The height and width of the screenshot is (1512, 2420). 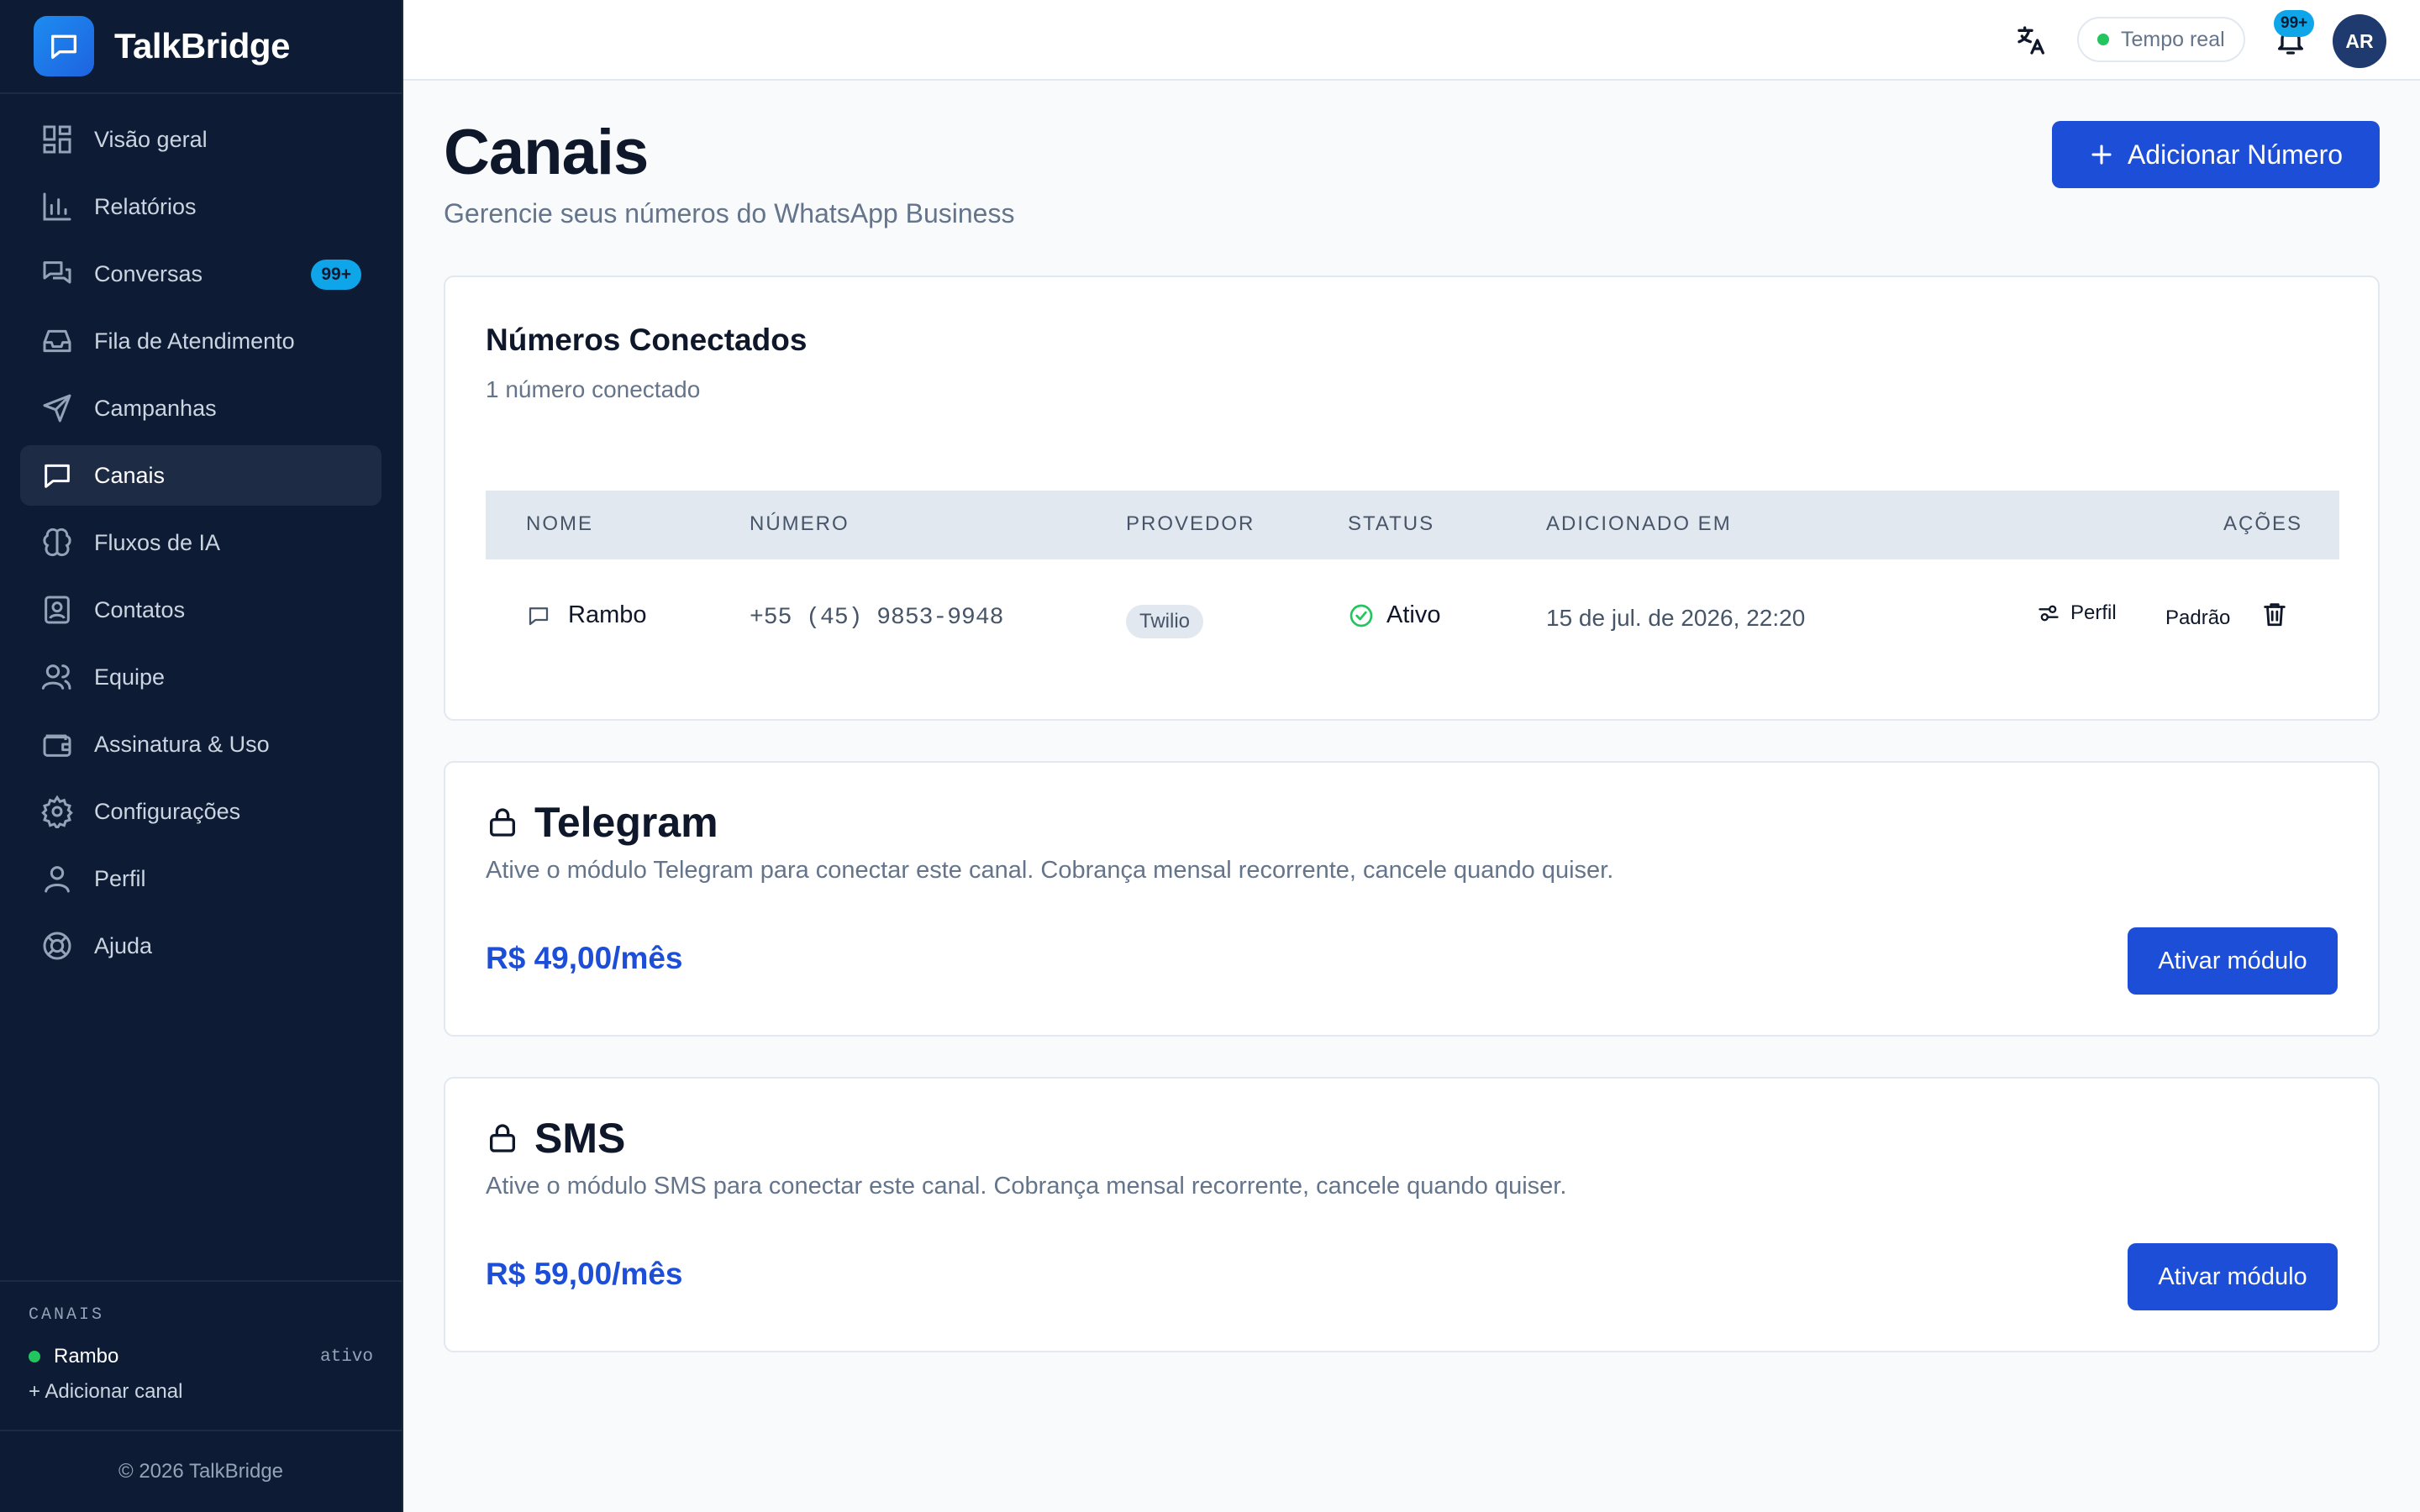 I want to click on sidebar-item-contatos: Contatos, so click(x=200, y=610).